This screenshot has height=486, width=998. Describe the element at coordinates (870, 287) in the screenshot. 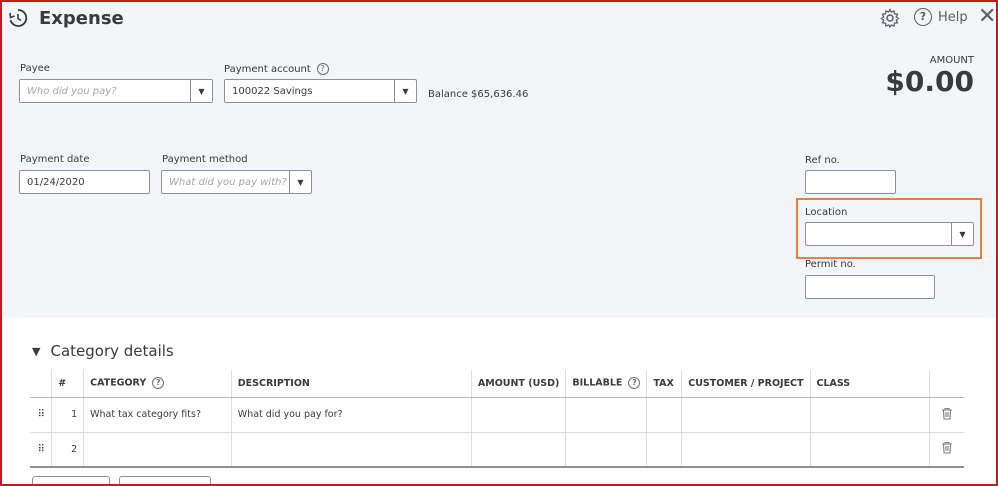

I see `permit-no-input` at that location.